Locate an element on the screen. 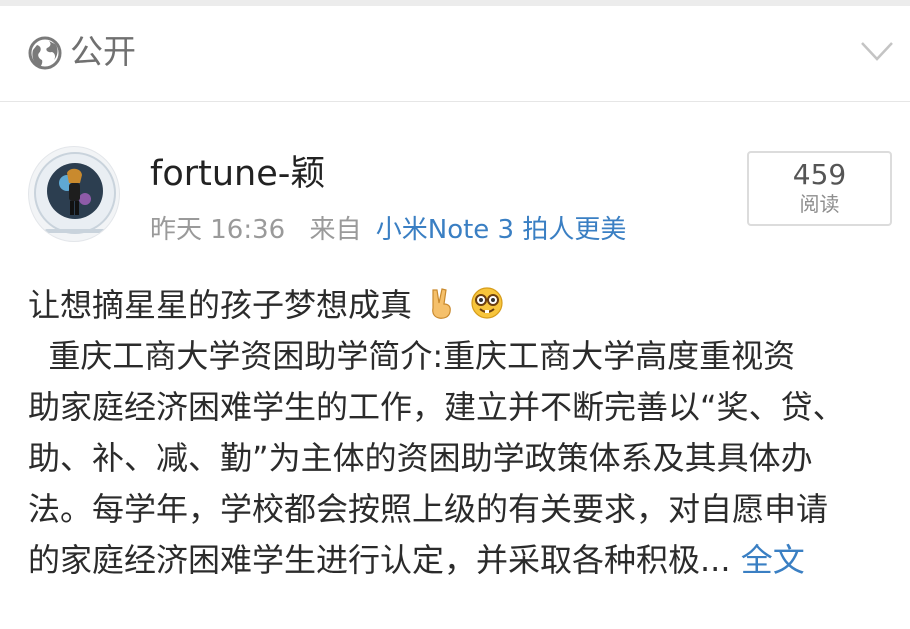  post-text-line: 法。每学年，学校都会按照上级的有关要求，对自愿申请 is located at coordinates (428, 509).